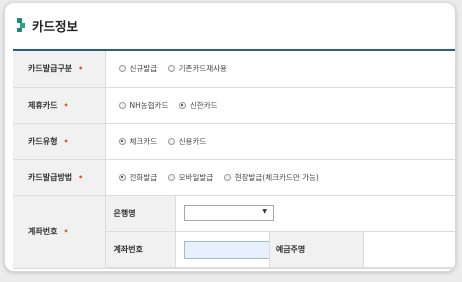 This screenshot has width=462, height=282. Describe the element at coordinates (137, 141) in the screenshot. I see `radio-check-card: 체크카드` at that location.